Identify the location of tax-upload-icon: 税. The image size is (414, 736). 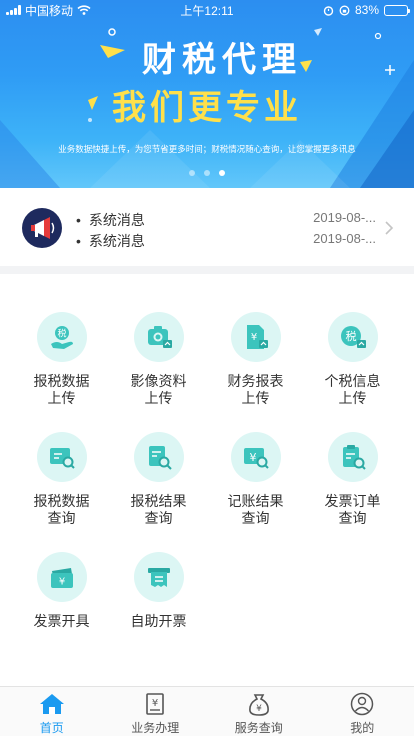
(61, 337).